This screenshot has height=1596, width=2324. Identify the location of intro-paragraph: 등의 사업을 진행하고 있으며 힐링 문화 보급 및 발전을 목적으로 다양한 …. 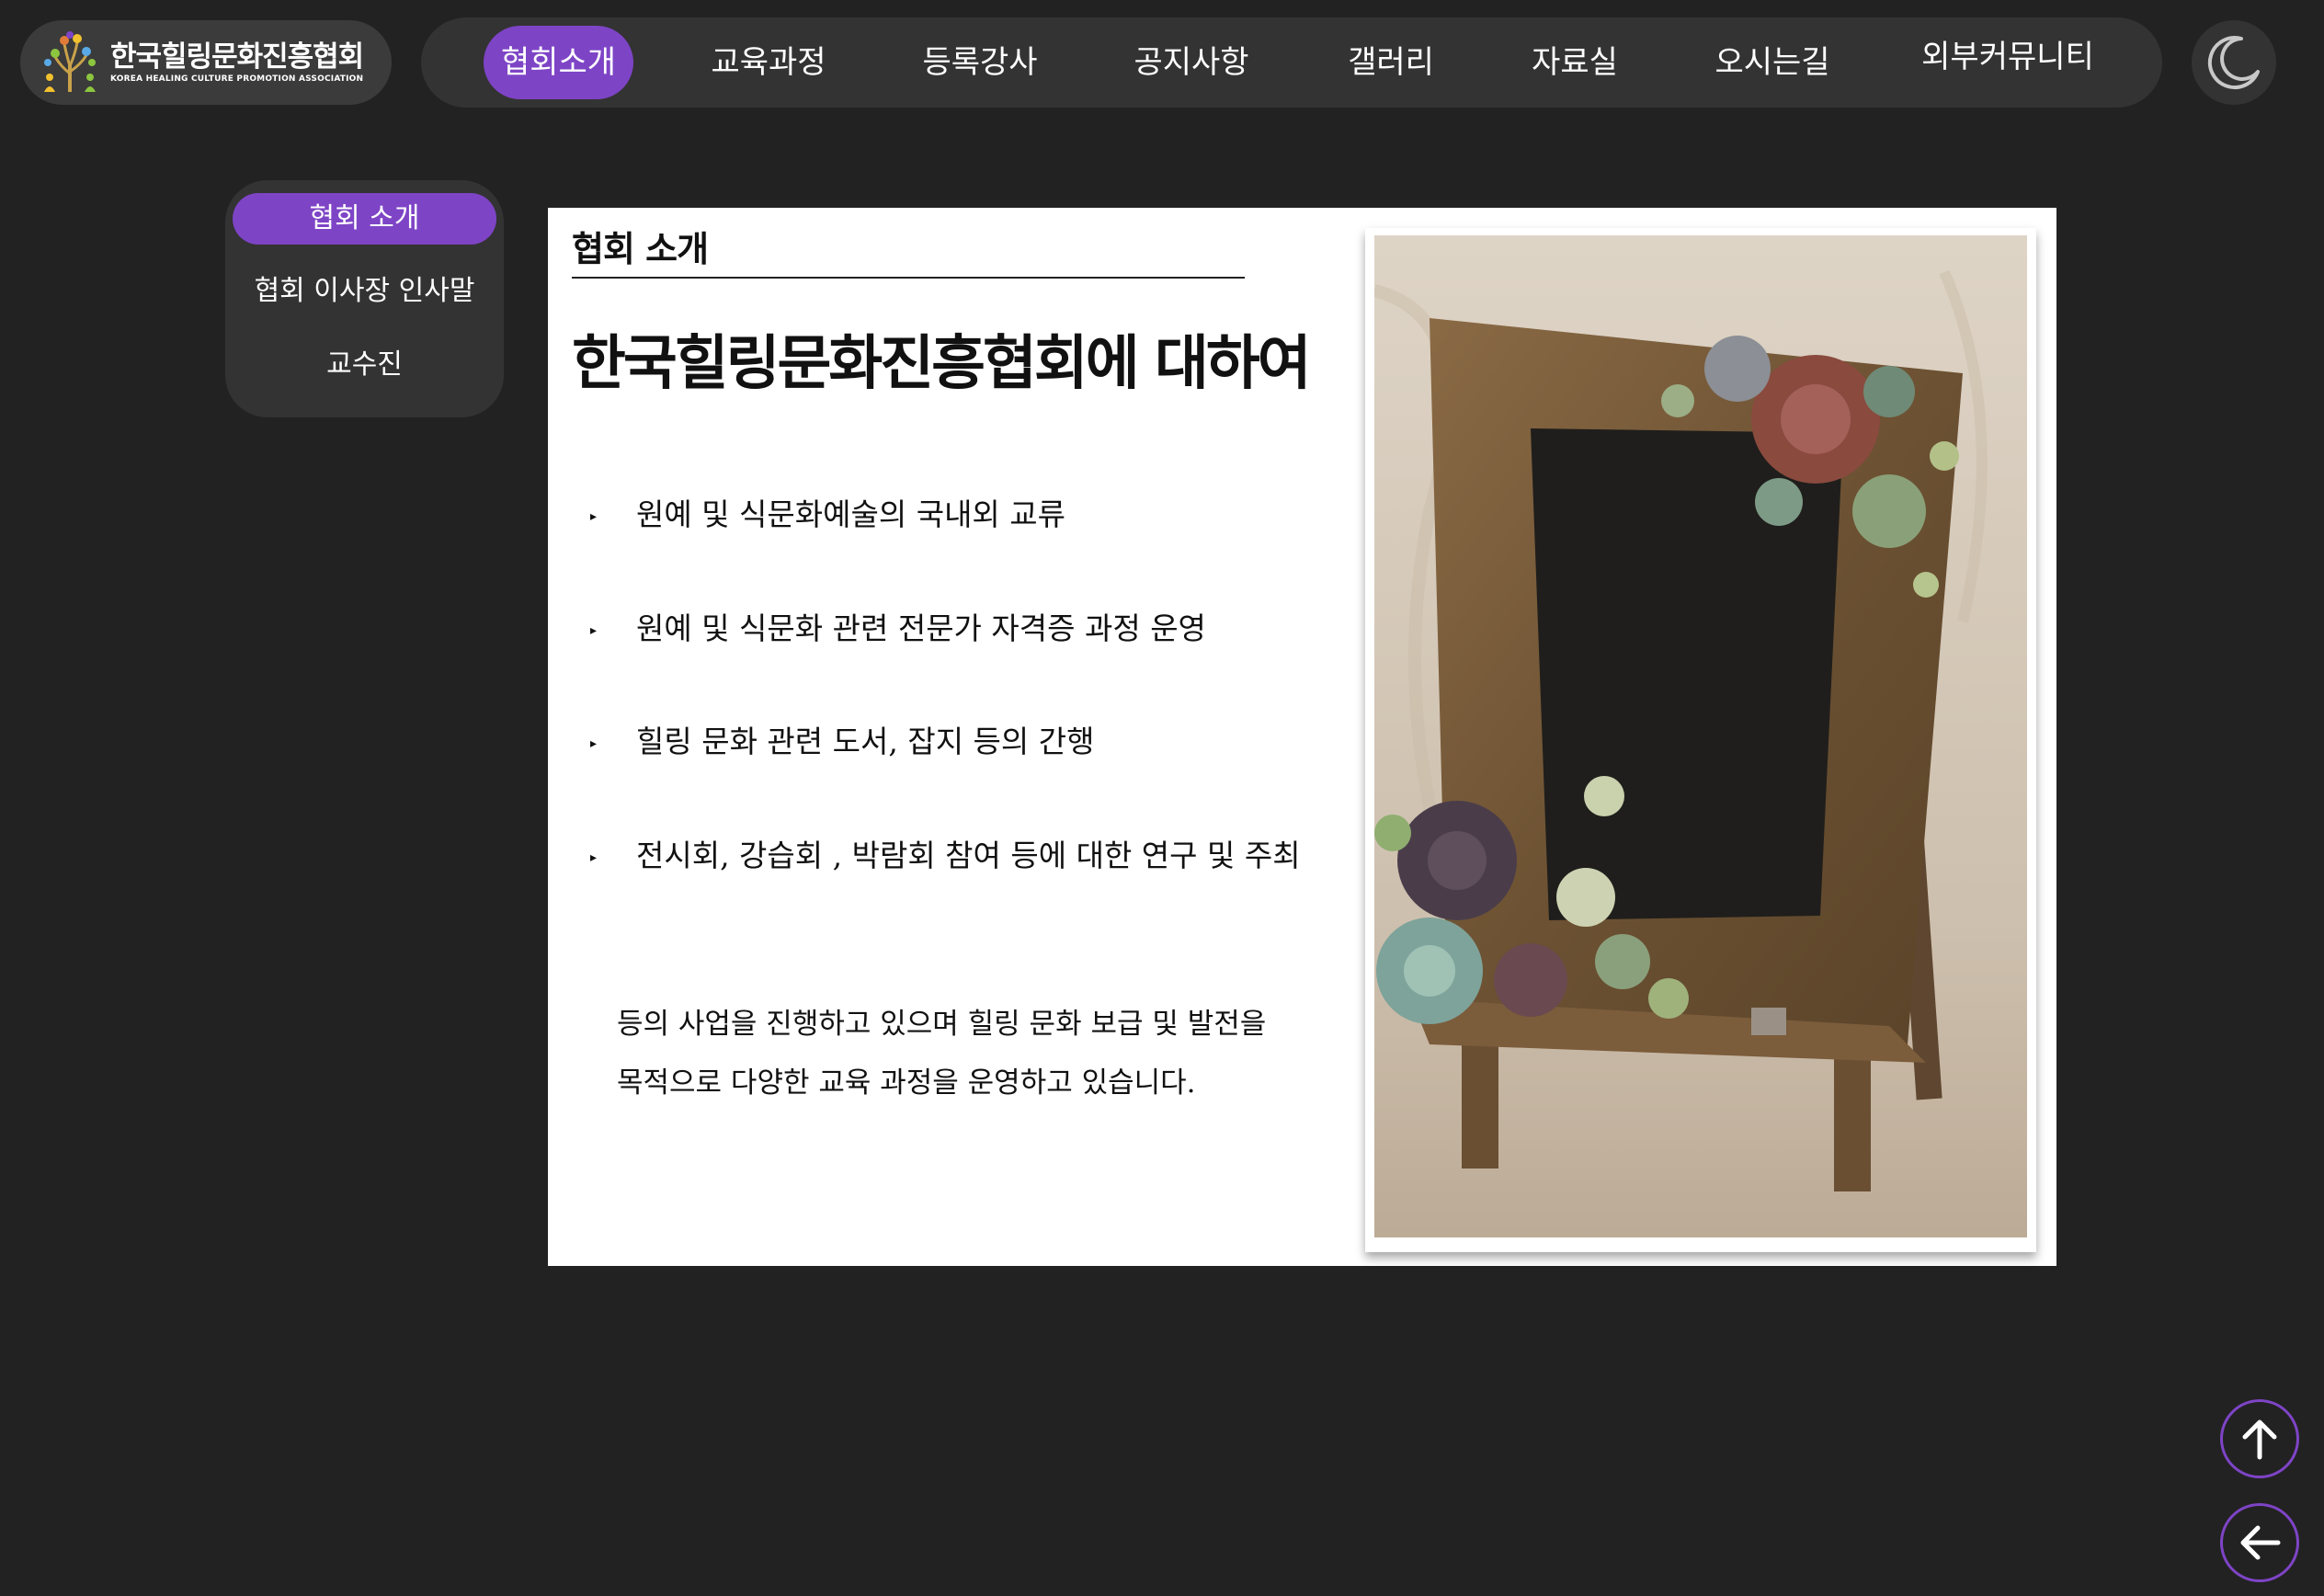
(942, 1053).